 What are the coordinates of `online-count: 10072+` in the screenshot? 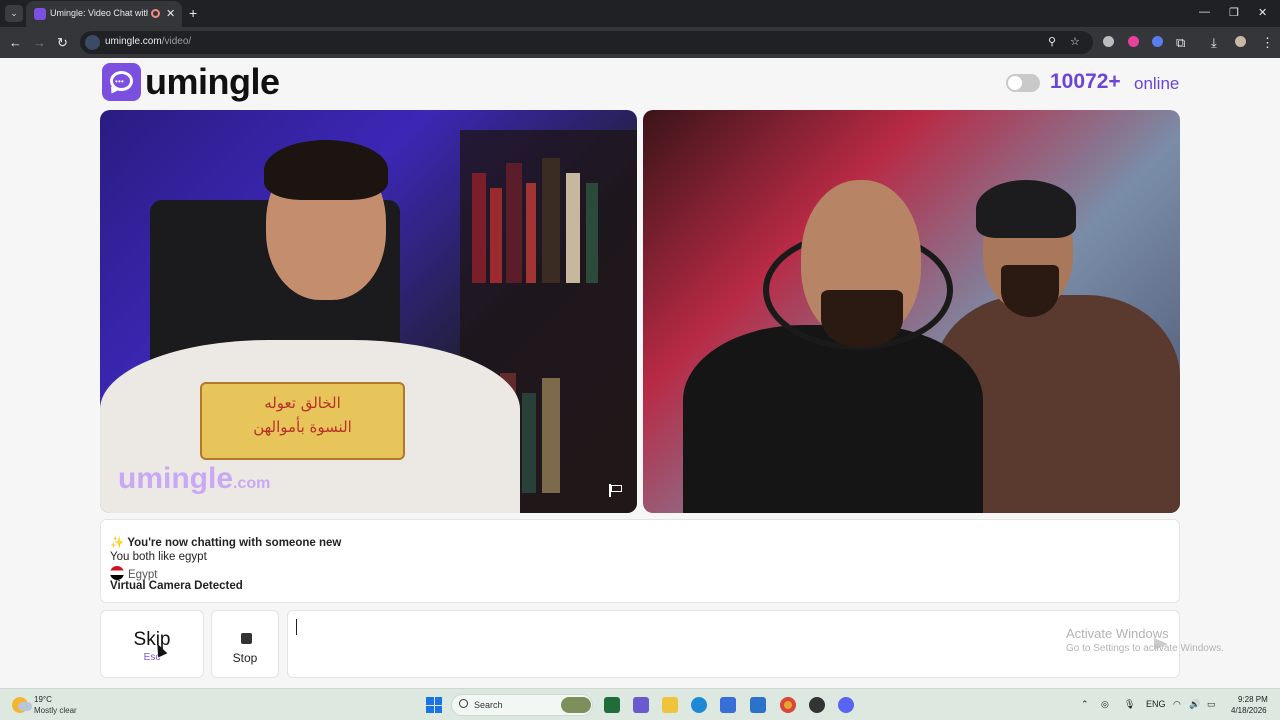 It's located at (1085, 81).